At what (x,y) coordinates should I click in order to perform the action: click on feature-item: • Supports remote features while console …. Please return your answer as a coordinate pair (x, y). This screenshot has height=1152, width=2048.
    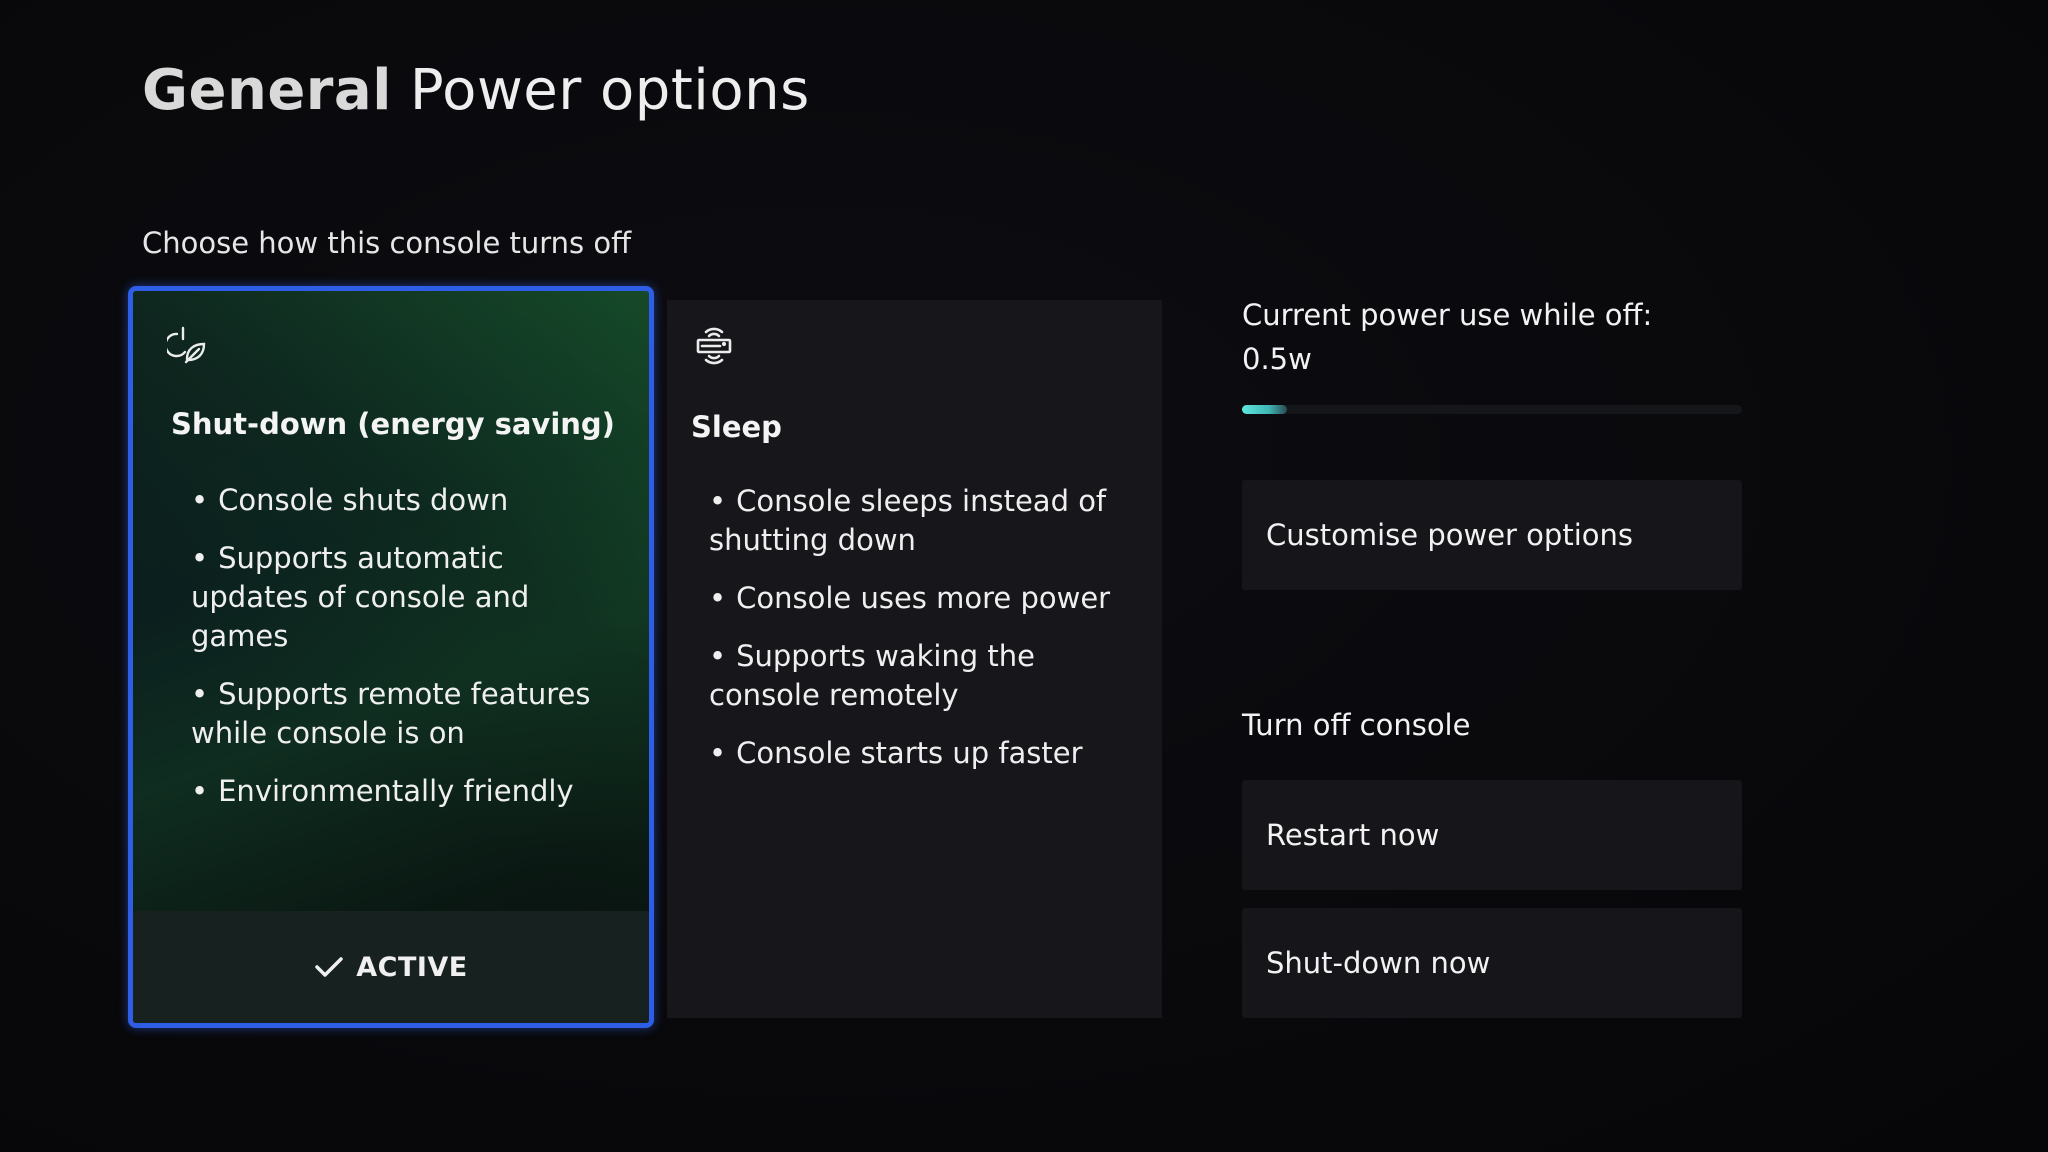
    Looking at the image, I should click on (391, 713).